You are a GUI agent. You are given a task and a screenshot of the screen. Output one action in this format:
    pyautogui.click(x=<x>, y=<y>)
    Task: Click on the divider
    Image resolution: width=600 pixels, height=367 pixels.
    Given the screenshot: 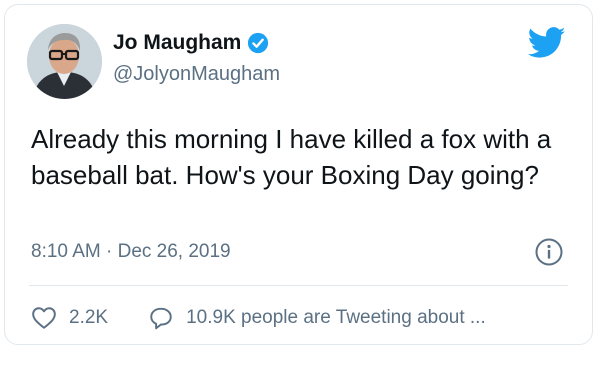 What is the action you would take?
    pyautogui.click(x=298, y=285)
    